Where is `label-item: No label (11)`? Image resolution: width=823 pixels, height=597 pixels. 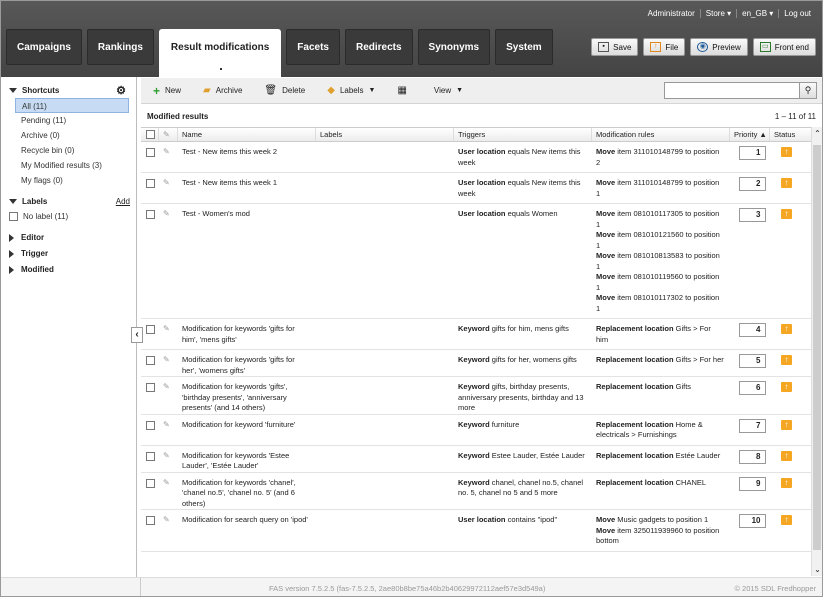 label-item: No label (11) is located at coordinates (68, 216).